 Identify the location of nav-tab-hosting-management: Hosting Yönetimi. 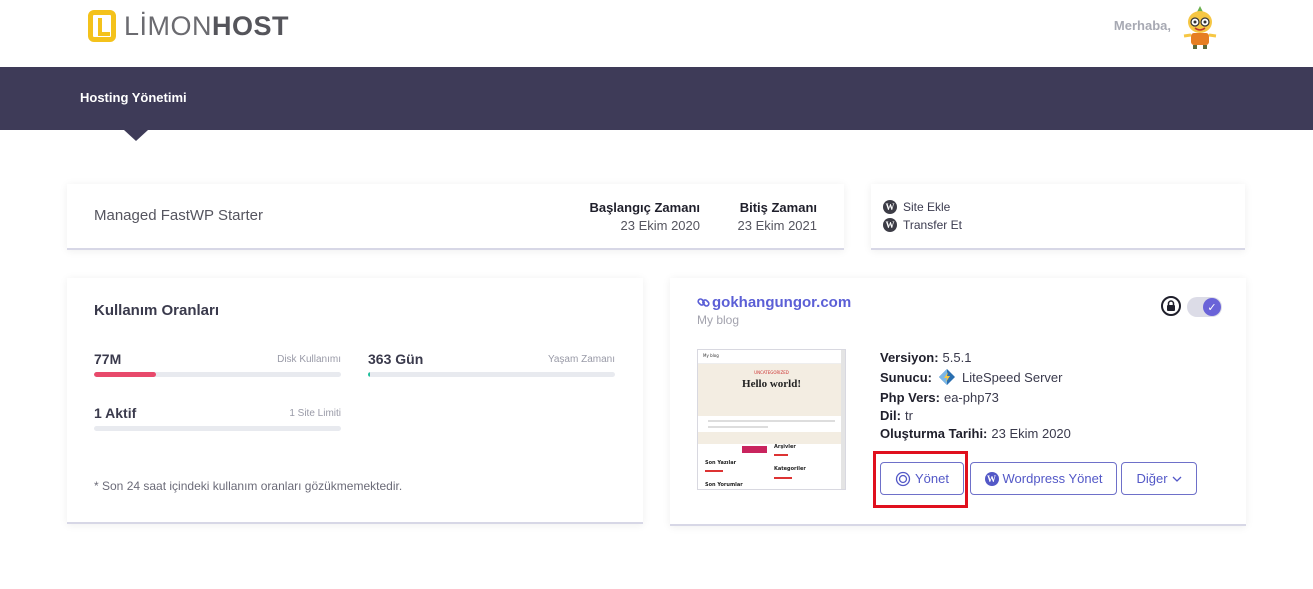
(133, 97).